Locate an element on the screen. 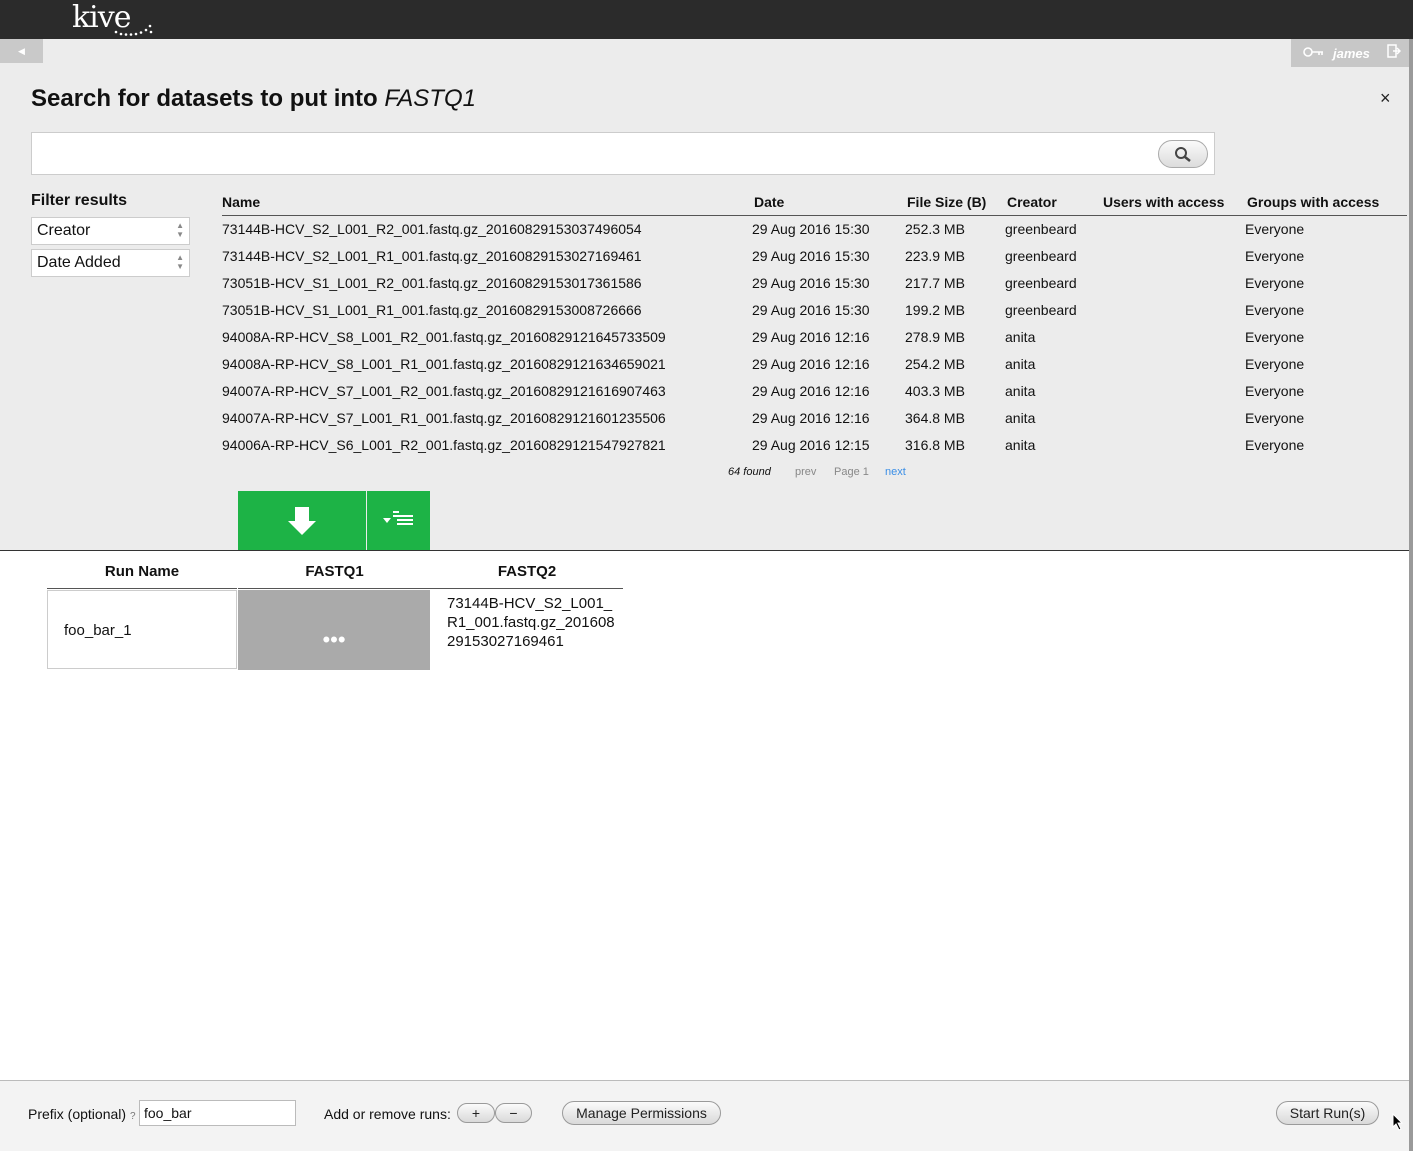  add-all-datasets-button is located at coordinates (398, 520).